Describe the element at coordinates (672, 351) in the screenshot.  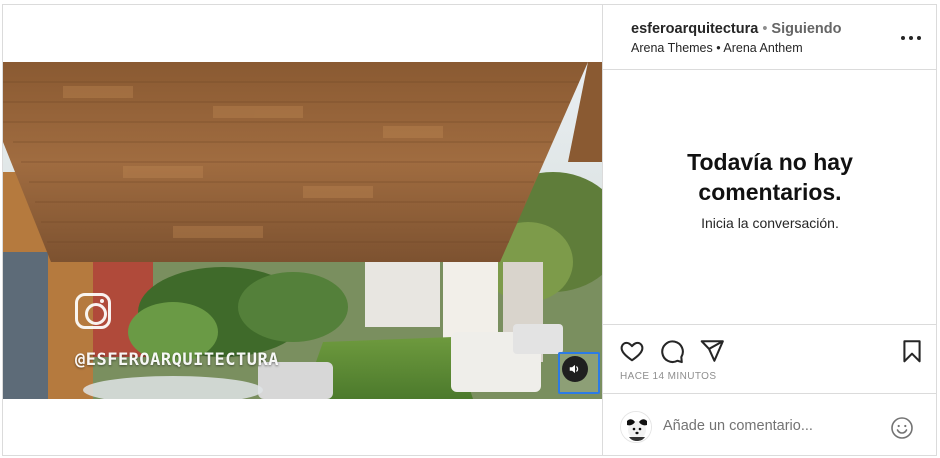
I see `comment-icon` at that location.